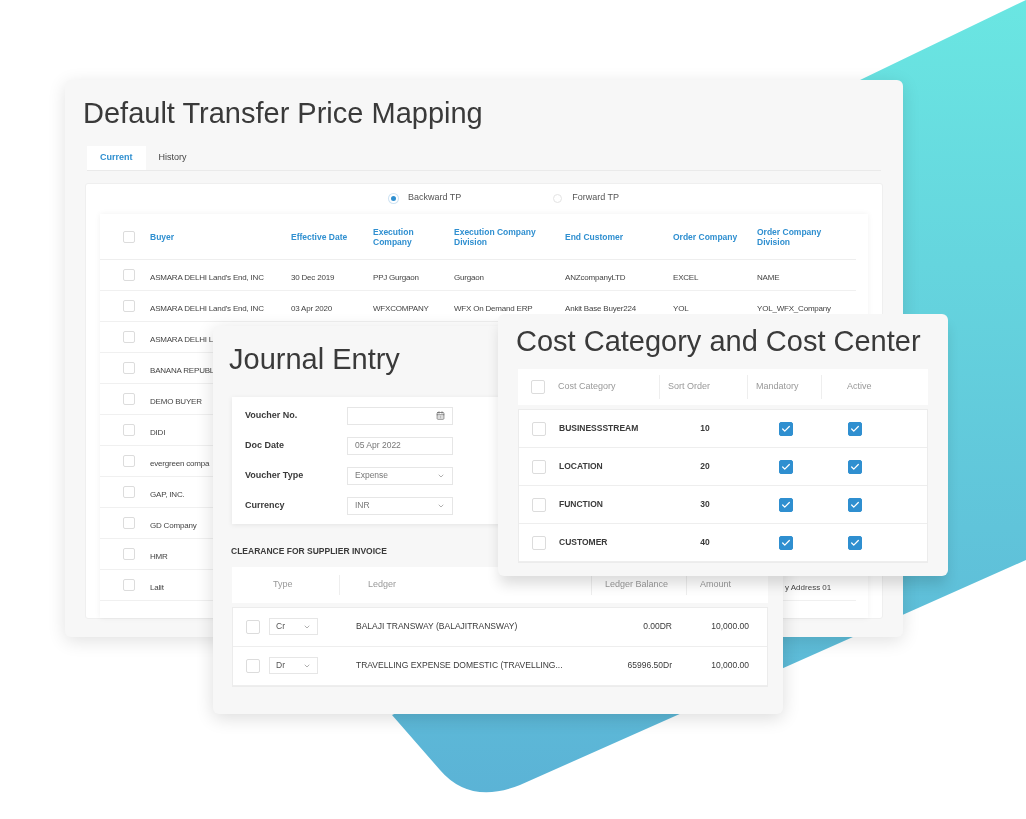 The width and height of the screenshot is (1026, 819). I want to click on table-cell-text: CUSTOMER, so click(584, 542).